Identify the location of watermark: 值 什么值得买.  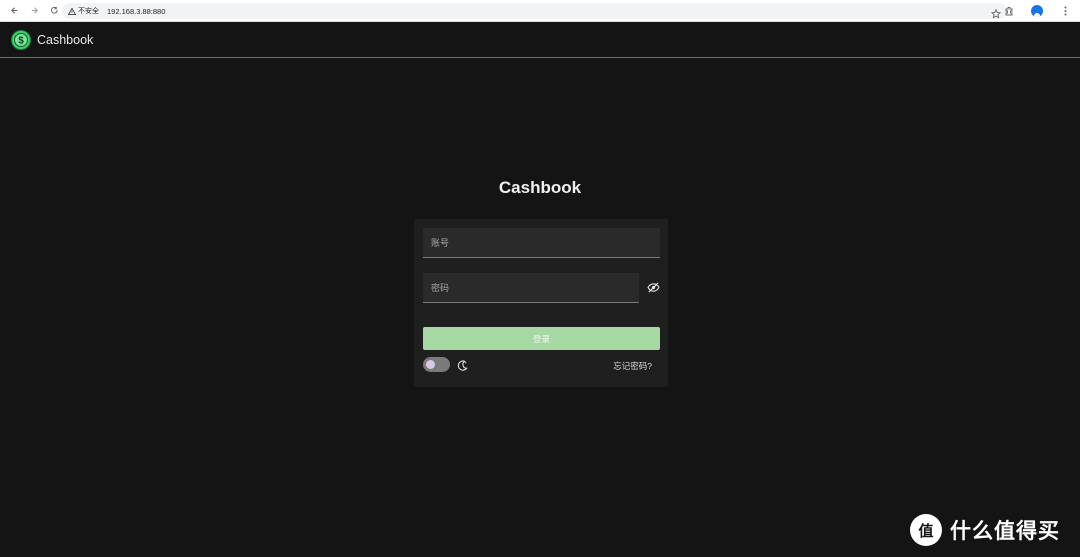
(985, 530).